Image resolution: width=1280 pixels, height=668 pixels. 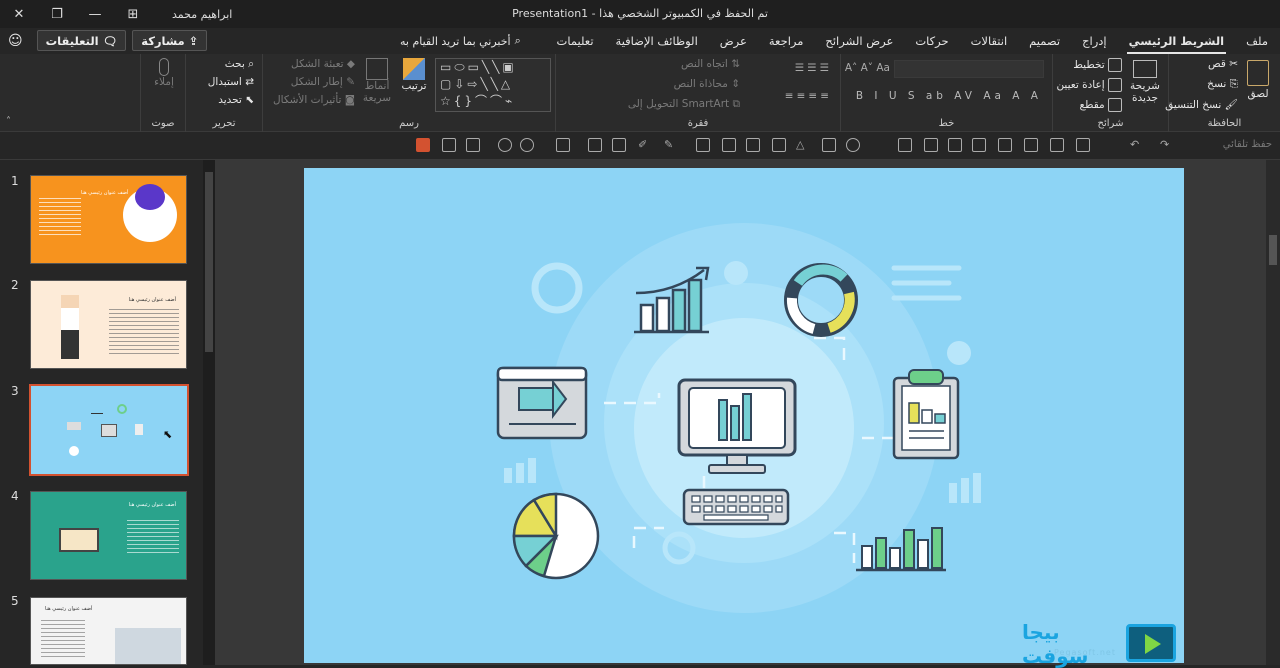 What do you see at coordinates (969, 69) in the screenshot?
I see `font-name-box` at bounding box center [969, 69].